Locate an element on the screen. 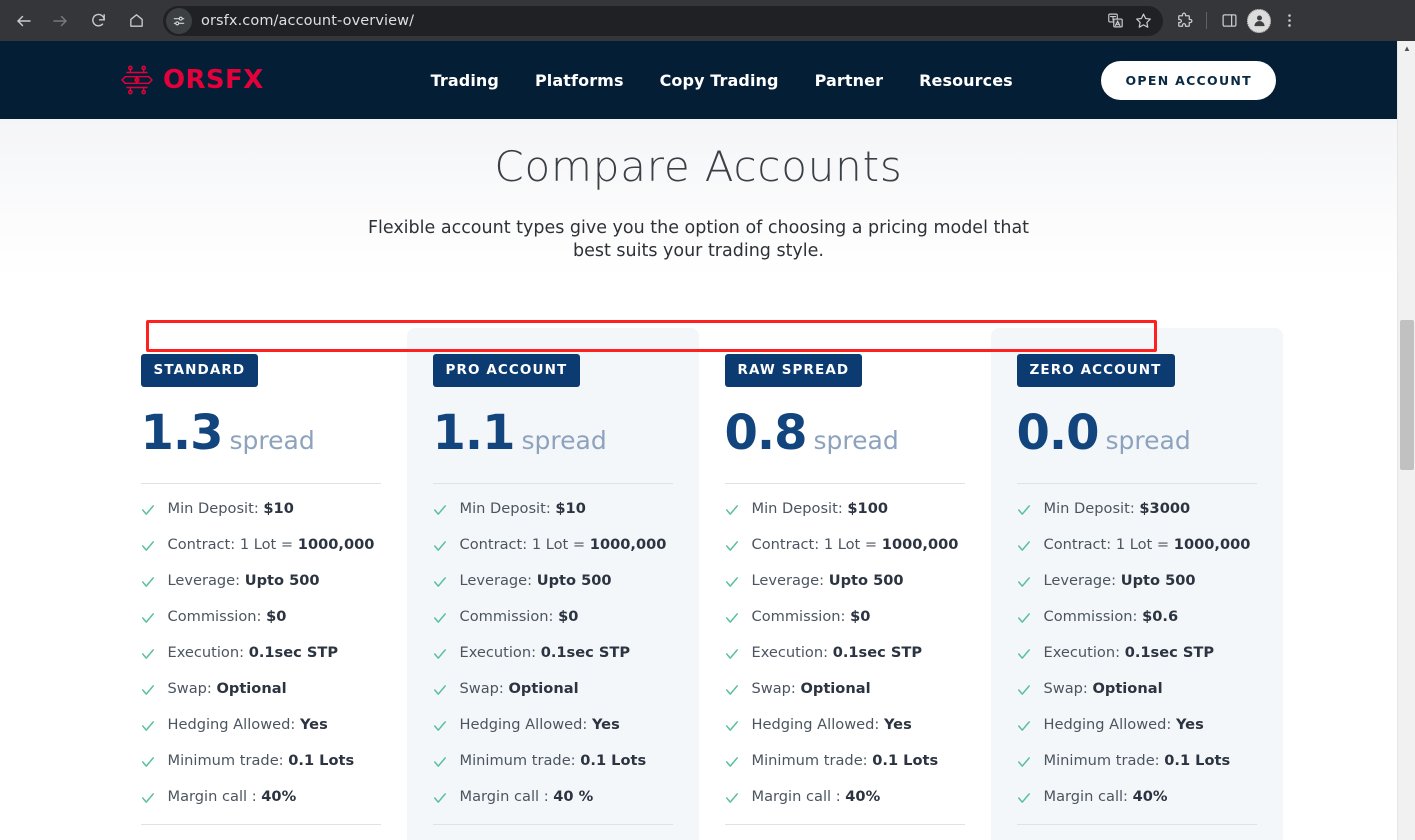  plan-feature-label: Margin call: is located at coordinates (1085, 796).